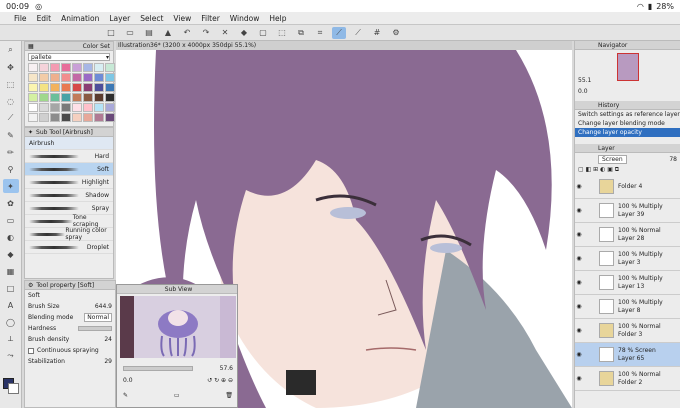  Describe the element at coordinates (339, 32) in the screenshot. I see `snap-ruler-icon: ⟋` at that location.